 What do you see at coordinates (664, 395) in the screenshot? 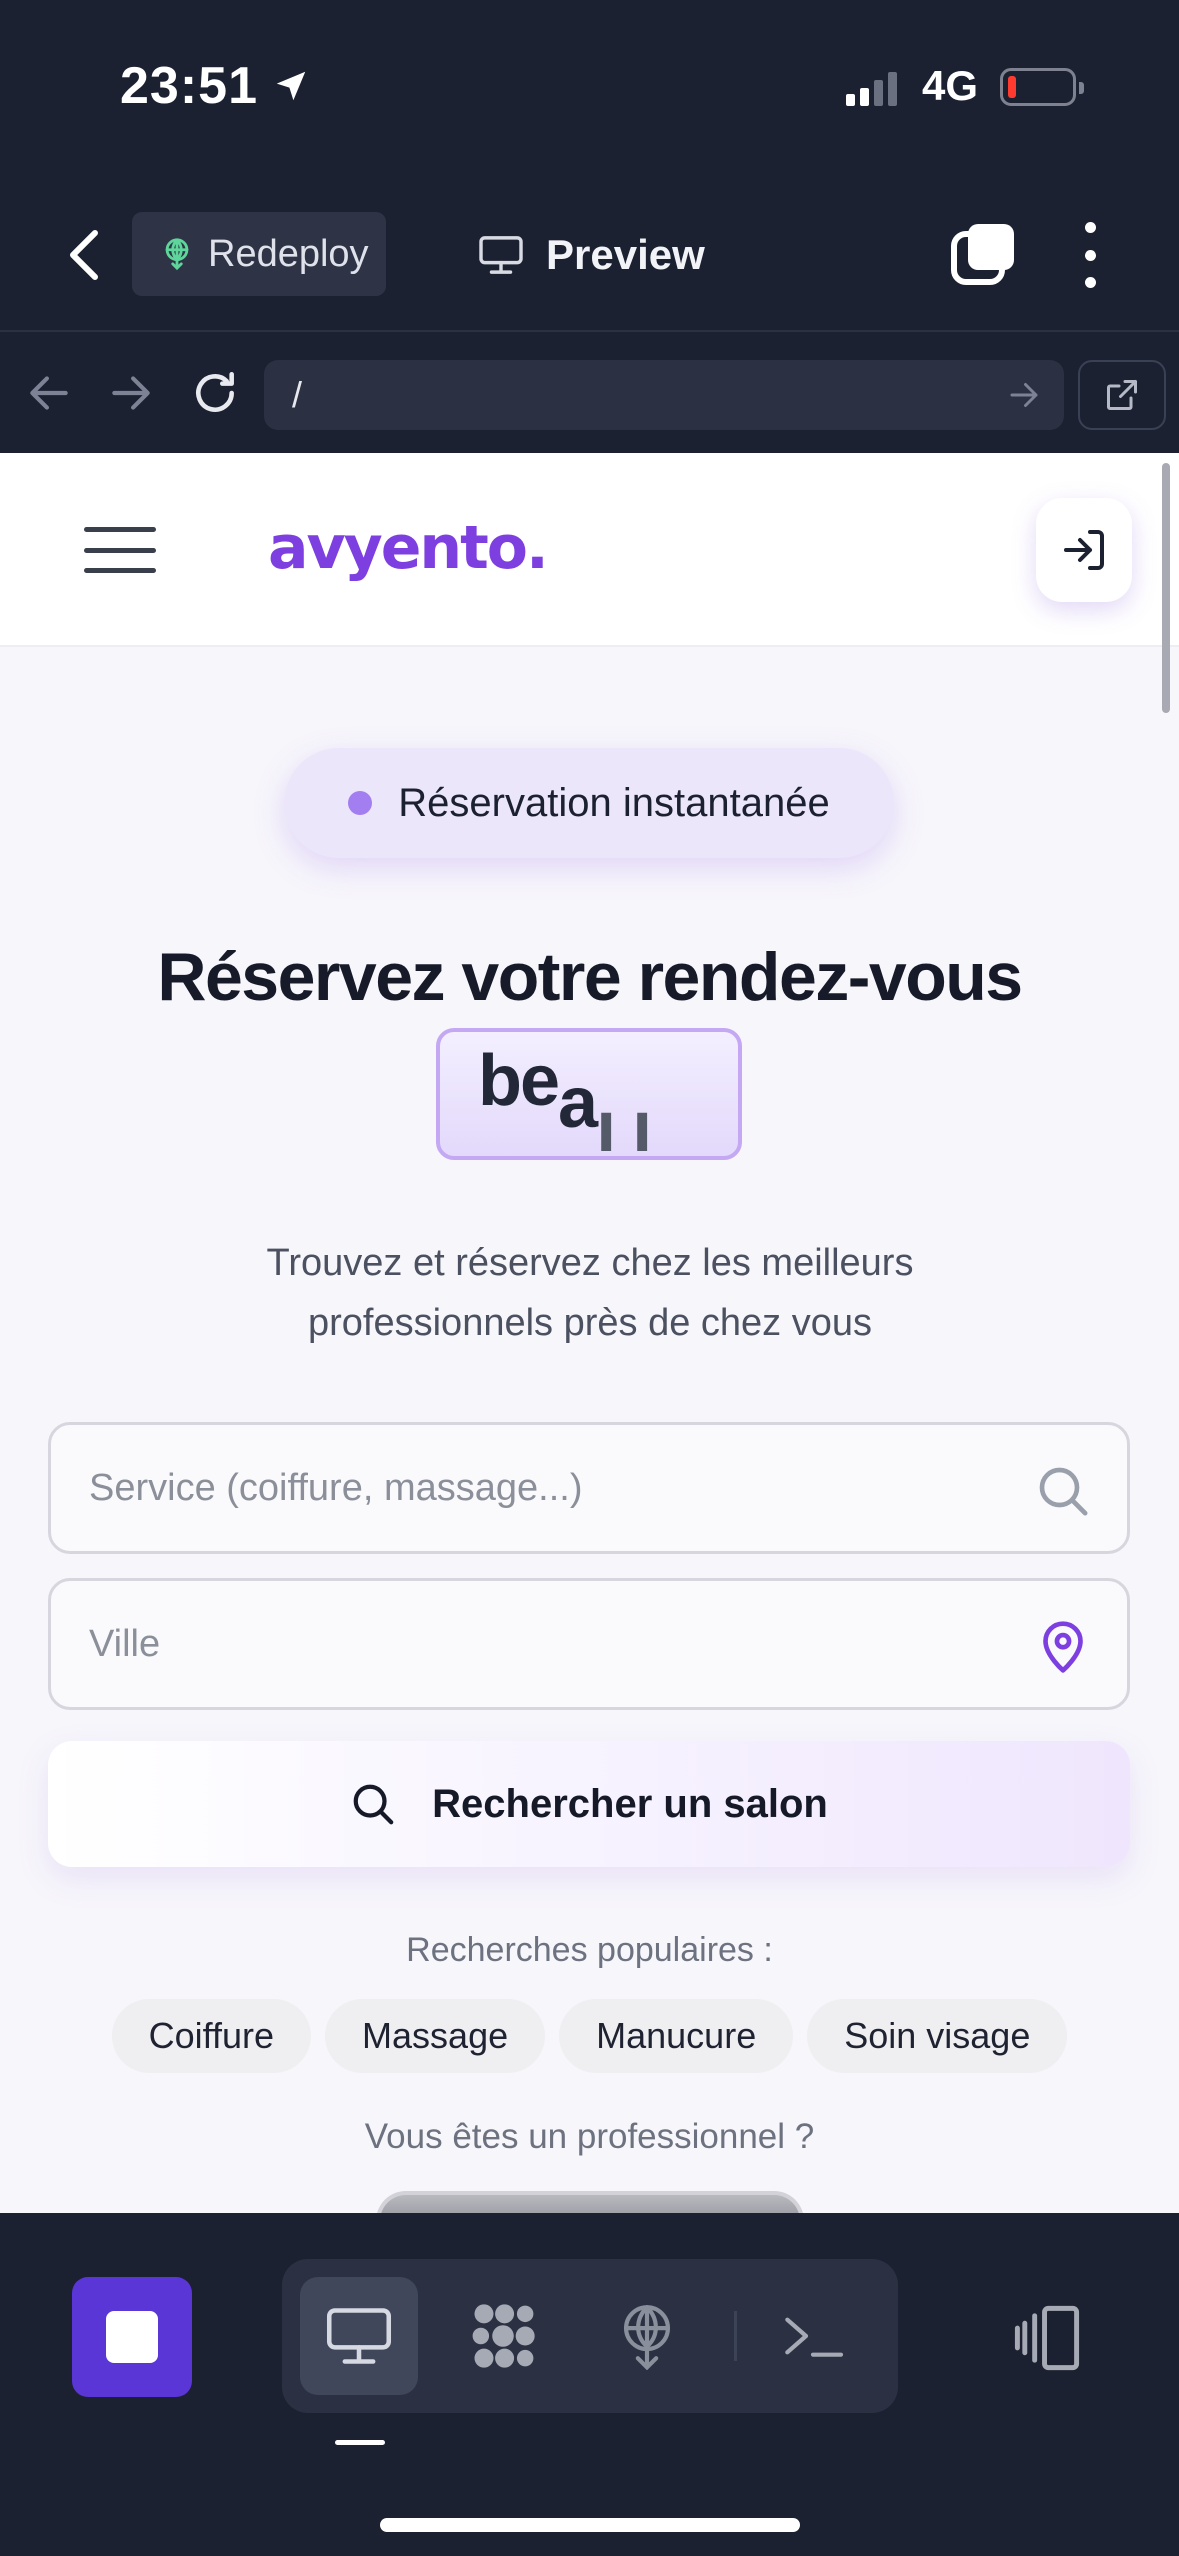
I see `url-input: /` at bounding box center [664, 395].